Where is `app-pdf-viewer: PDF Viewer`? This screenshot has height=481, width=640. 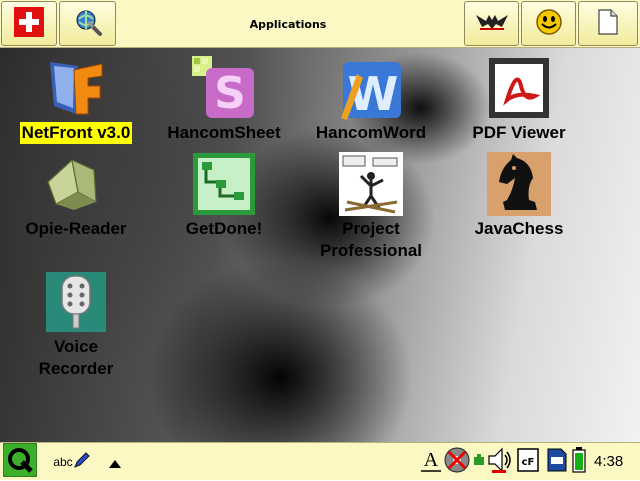 app-pdf-viewer: PDF Viewer is located at coordinates (519, 100).